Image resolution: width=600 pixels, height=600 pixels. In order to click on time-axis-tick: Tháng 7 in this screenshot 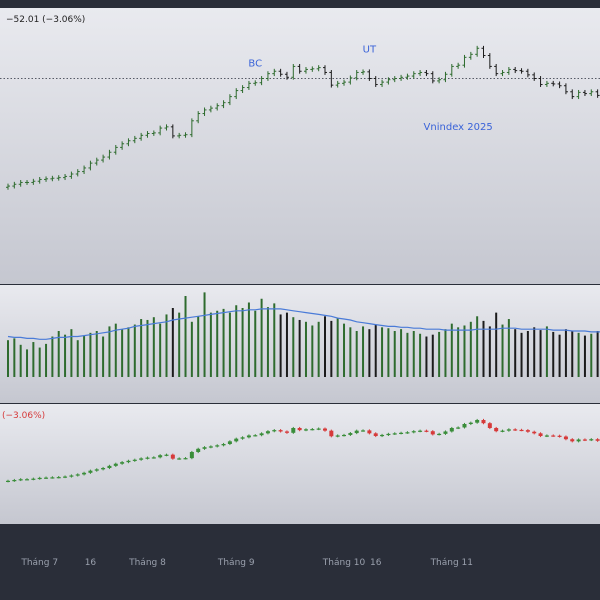, I will do `click(39, 563)`.